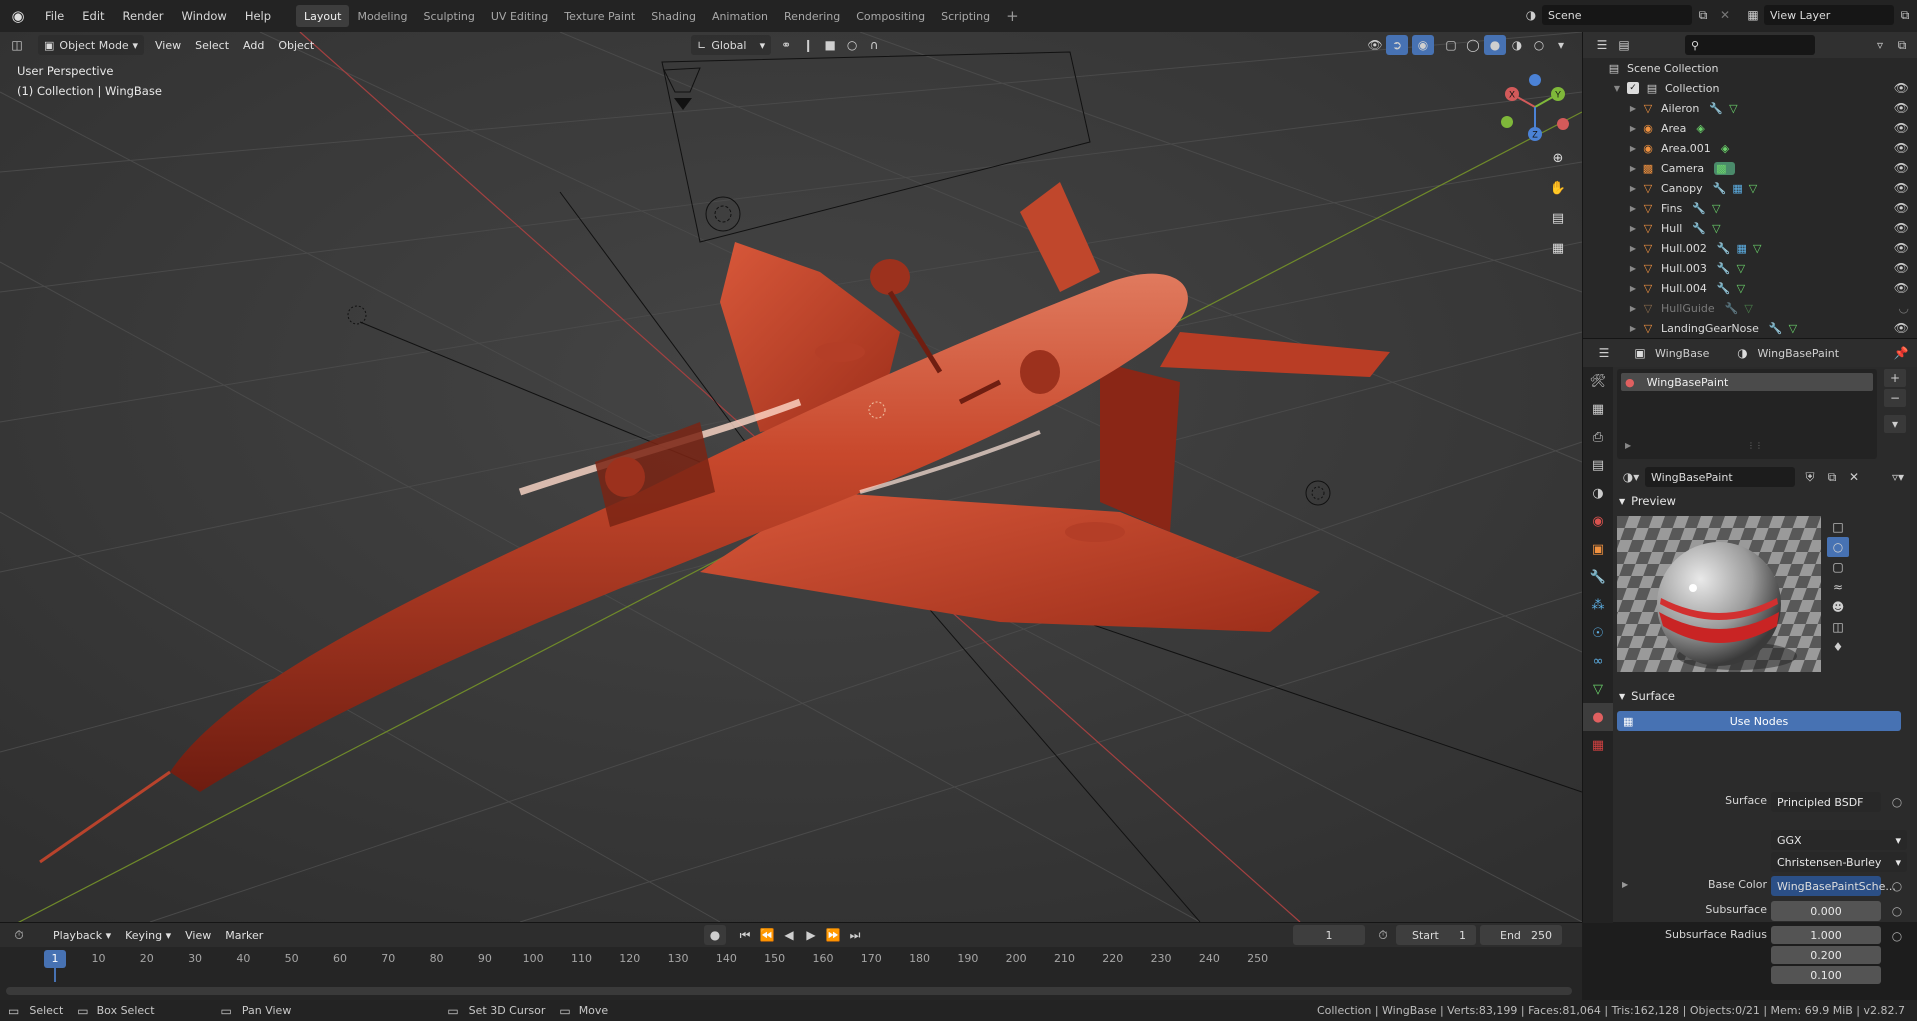 The image size is (1917, 1021). What do you see at coordinates (767, 935) in the screenshot?
I see `prev-keyframe-icon: ⏪` at bounding box center [767, 935].